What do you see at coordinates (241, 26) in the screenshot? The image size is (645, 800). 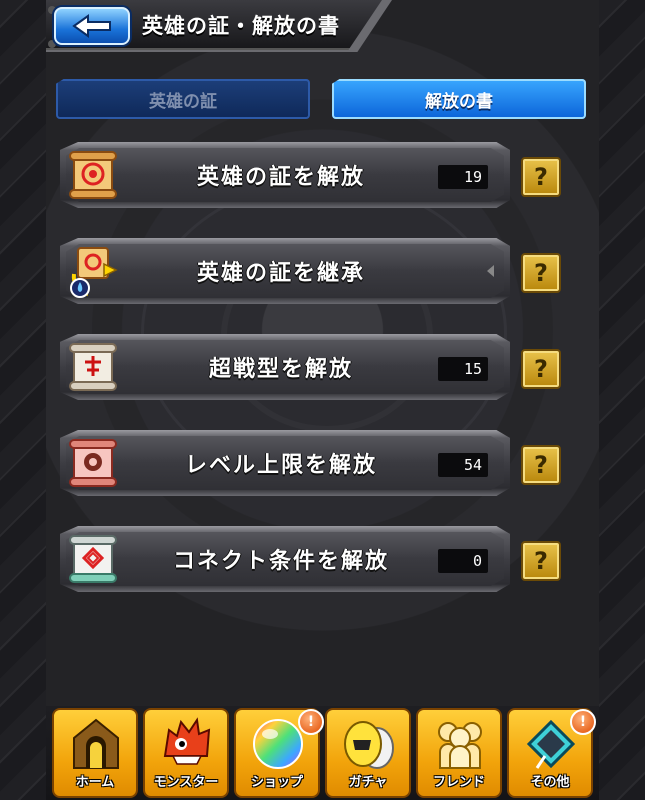 I see `page-title: 英雄の証・解放の書` at bounding box center [241, 26].